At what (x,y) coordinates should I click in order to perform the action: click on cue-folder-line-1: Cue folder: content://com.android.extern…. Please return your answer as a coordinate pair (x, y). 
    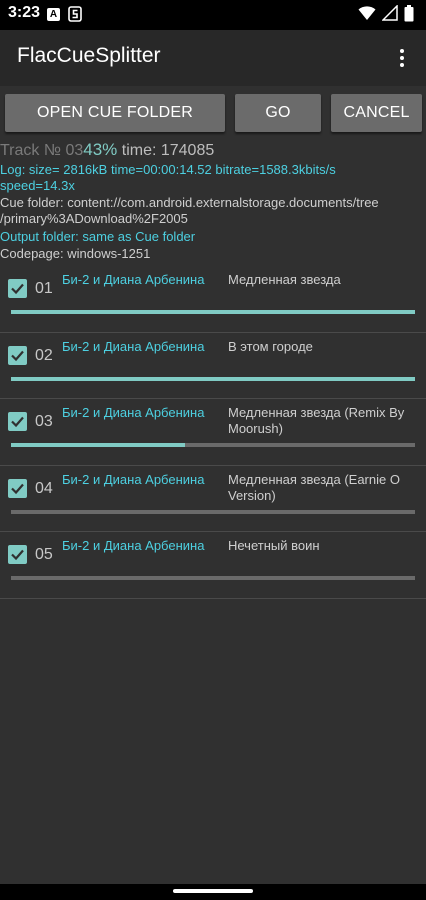
    Looking at the image, I should click on (189, 202).